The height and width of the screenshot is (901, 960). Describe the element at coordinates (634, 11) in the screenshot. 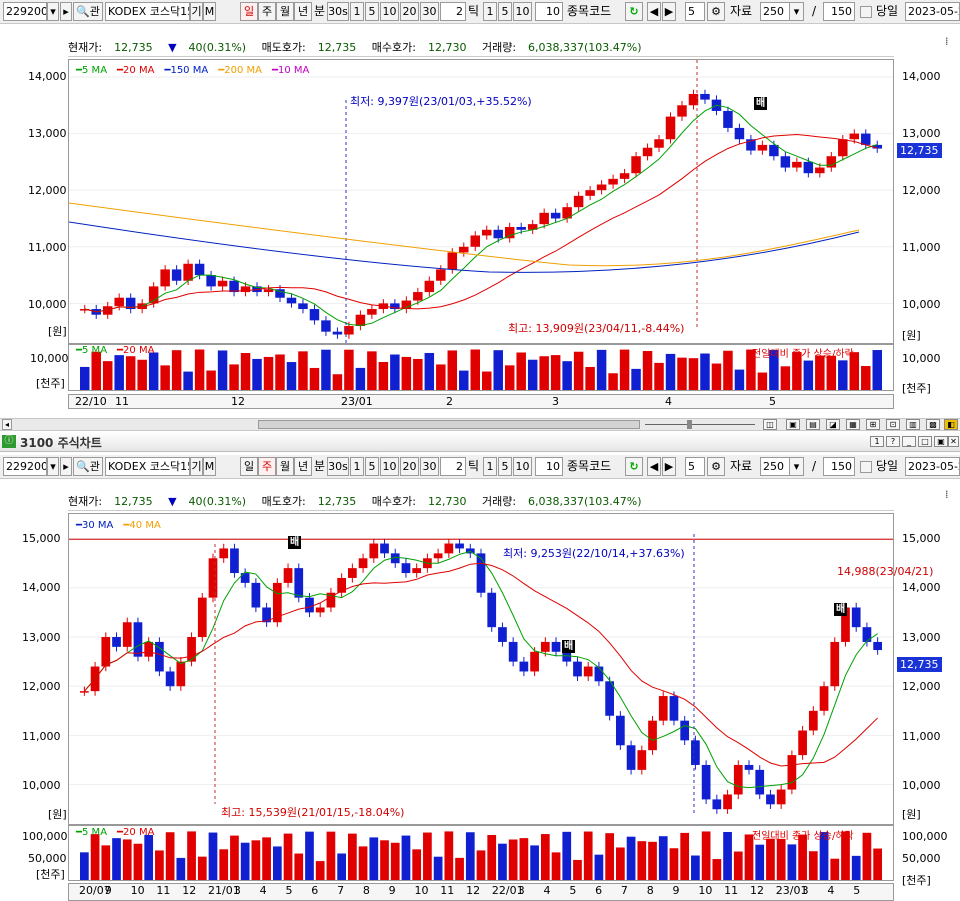

I see `refresh-button: ↻` at that location.